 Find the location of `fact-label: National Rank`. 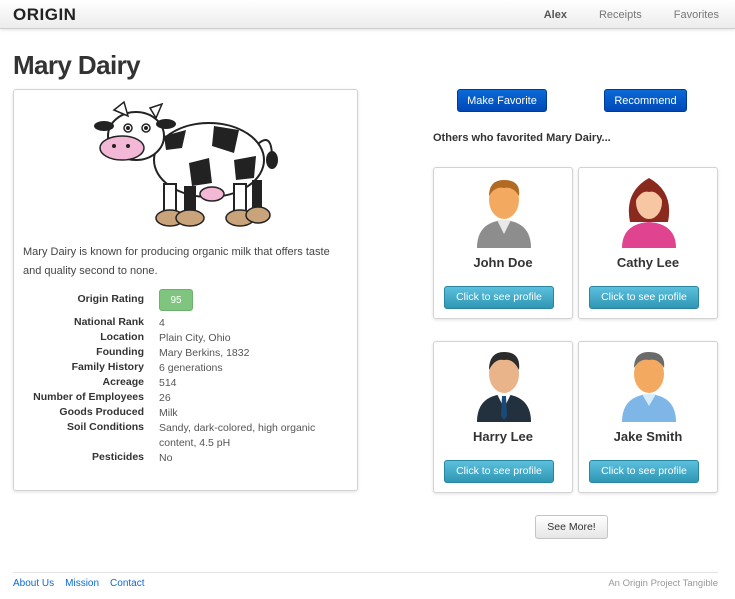

fact-label: National Rank is located at coordinates (108, 322).